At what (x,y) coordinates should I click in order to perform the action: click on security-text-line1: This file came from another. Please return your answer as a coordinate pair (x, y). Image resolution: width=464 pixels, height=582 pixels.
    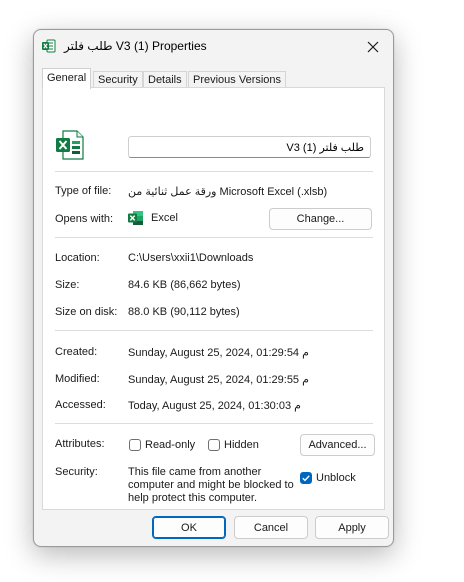
    Looking at the image, I should click on (195, 472).